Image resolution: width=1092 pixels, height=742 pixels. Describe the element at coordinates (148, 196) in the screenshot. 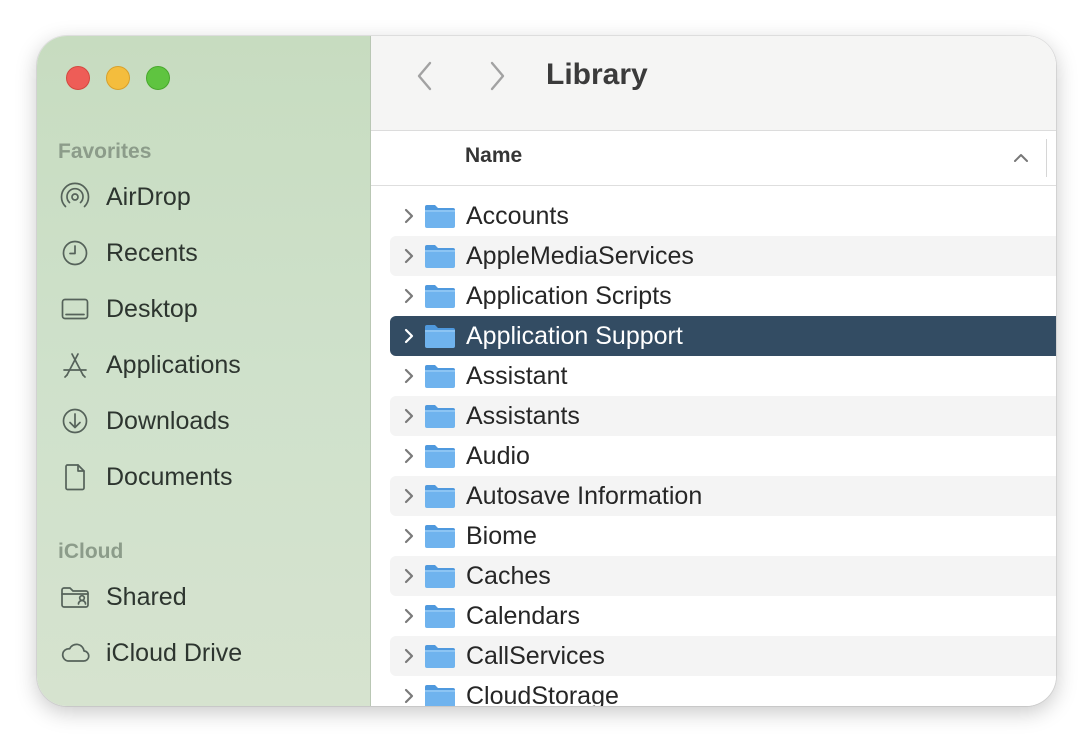

I see `sidebar-item-label: AirDrop` at that location.